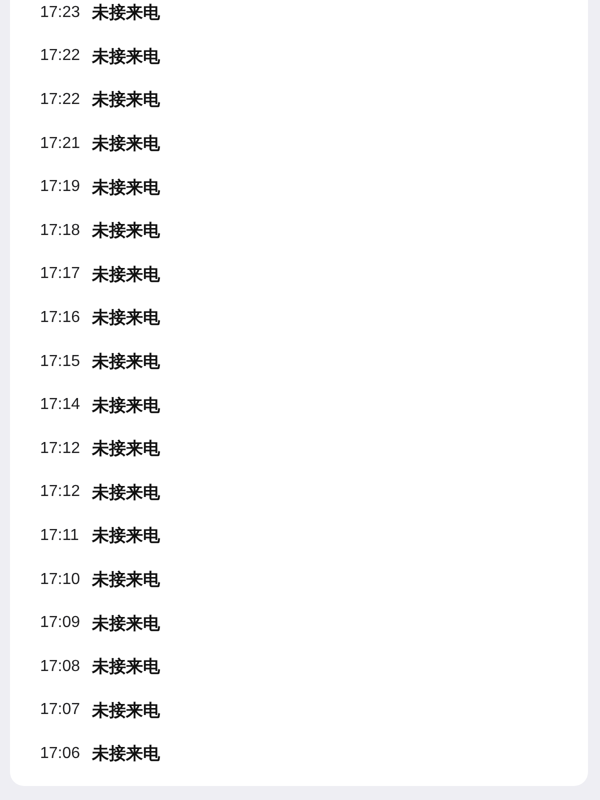 This screenshot has height=800, width=600. I want to click on call-time: 17:19, so click(60, 187).